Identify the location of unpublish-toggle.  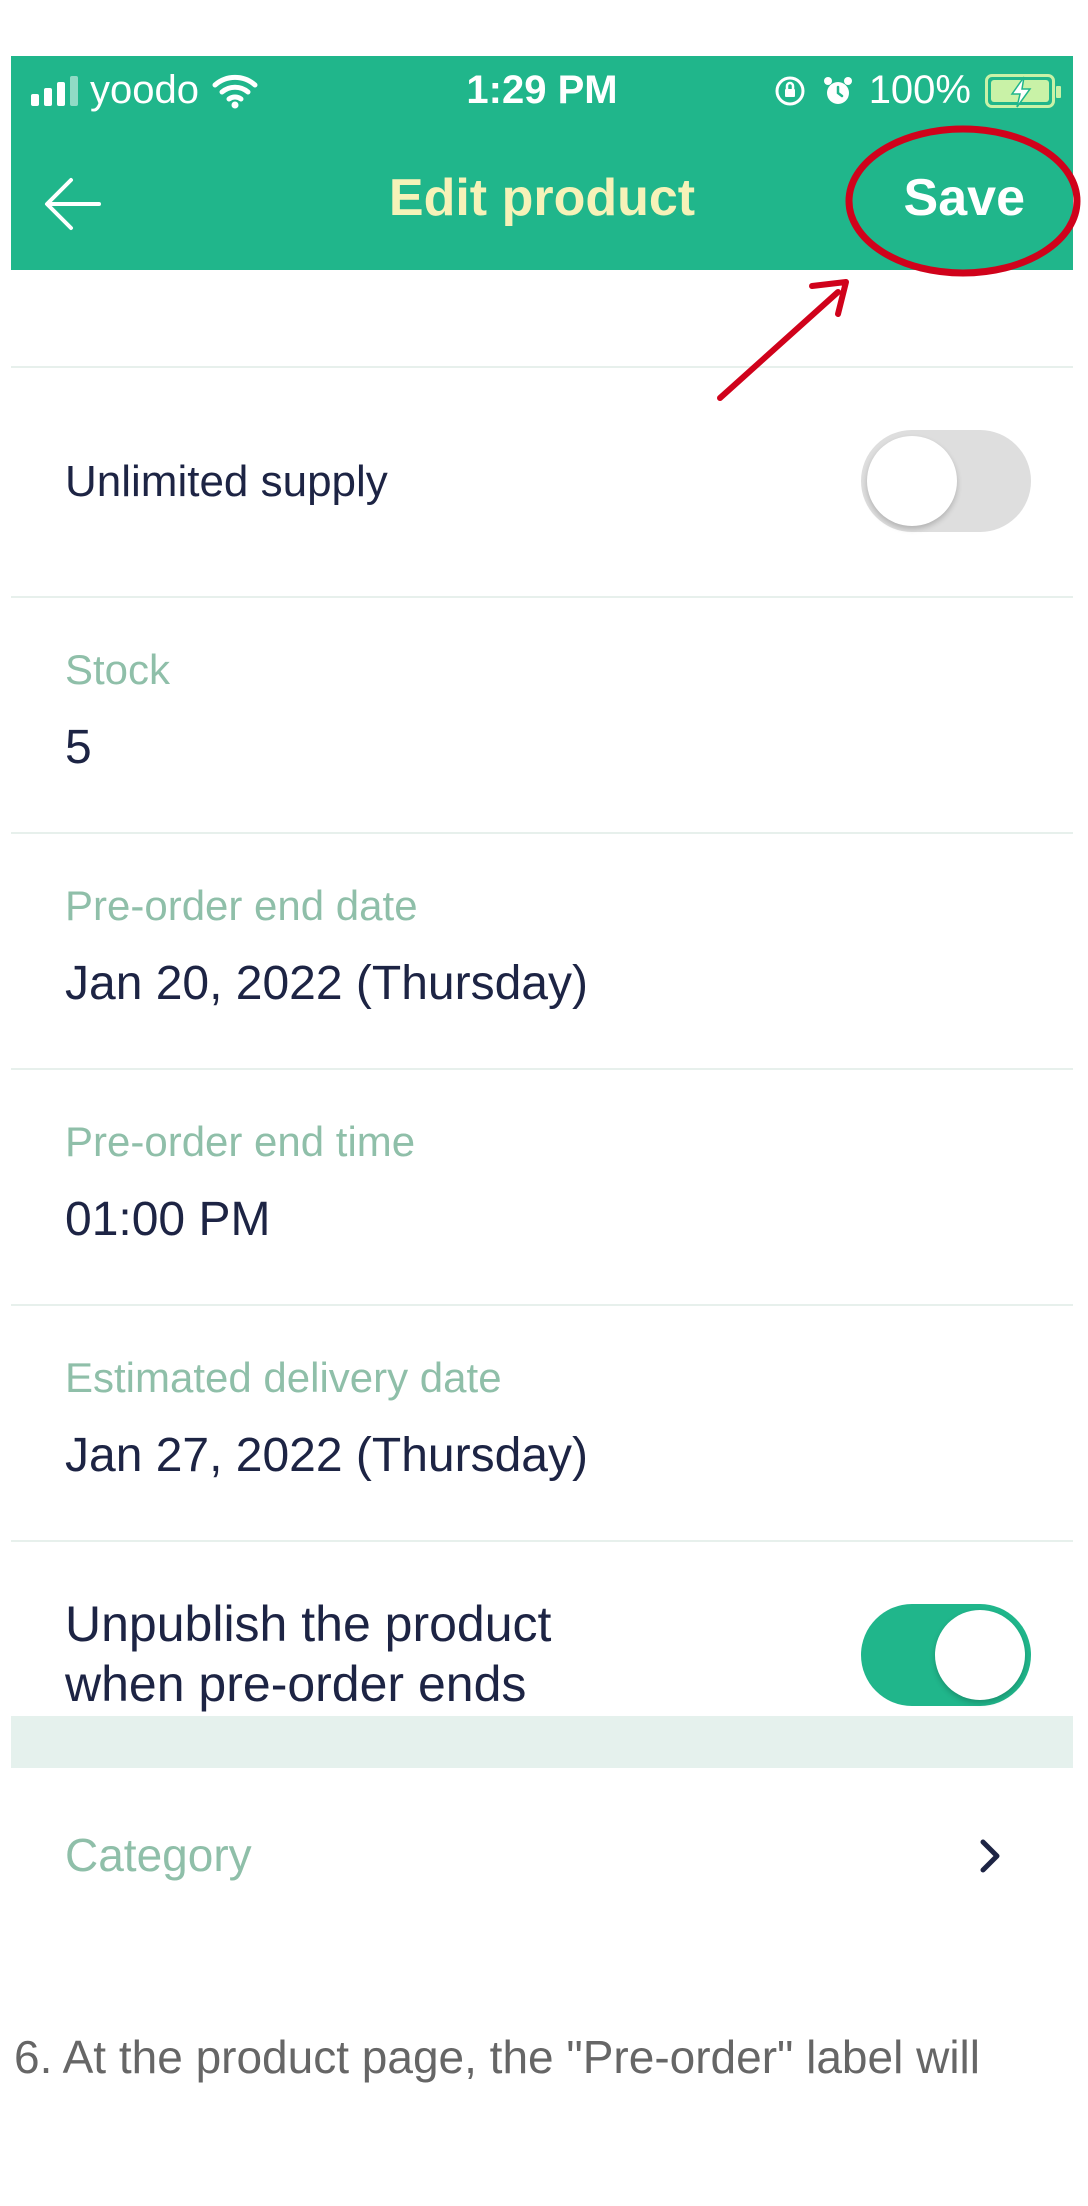
(946, 1655).